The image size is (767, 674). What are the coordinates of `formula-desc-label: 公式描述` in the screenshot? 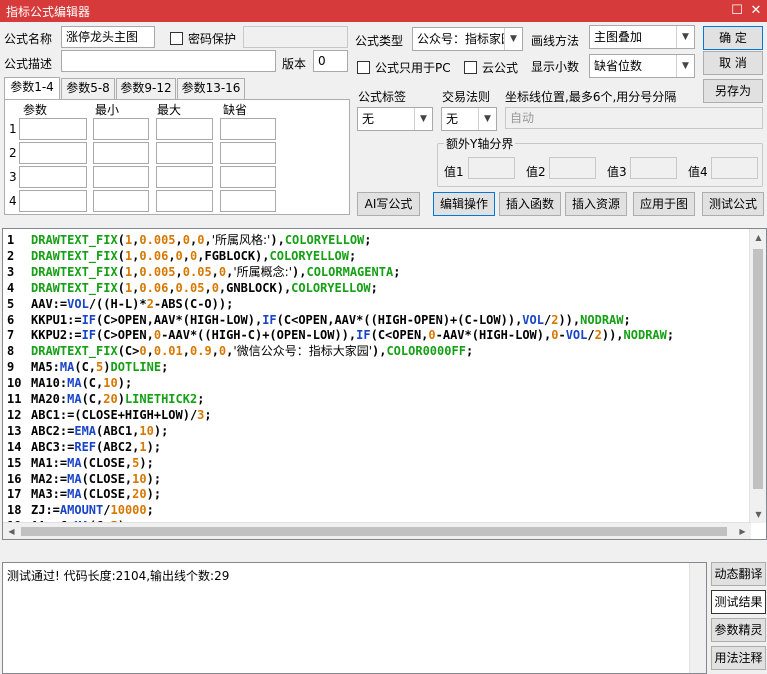 It's located at (28, 64).